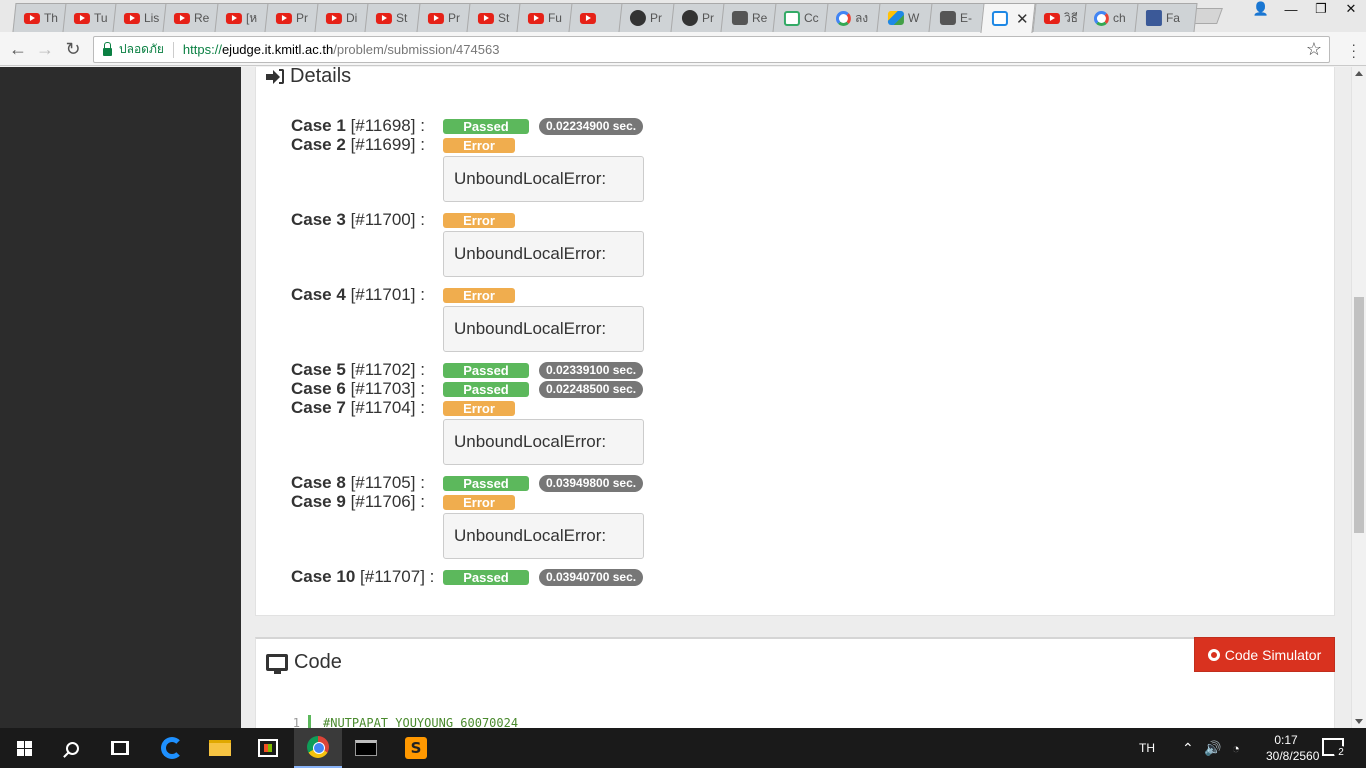 The width and height of the screenshot is (1366, 768). I want to click on clock-date: 30/8/2560, so click(1293, 756).